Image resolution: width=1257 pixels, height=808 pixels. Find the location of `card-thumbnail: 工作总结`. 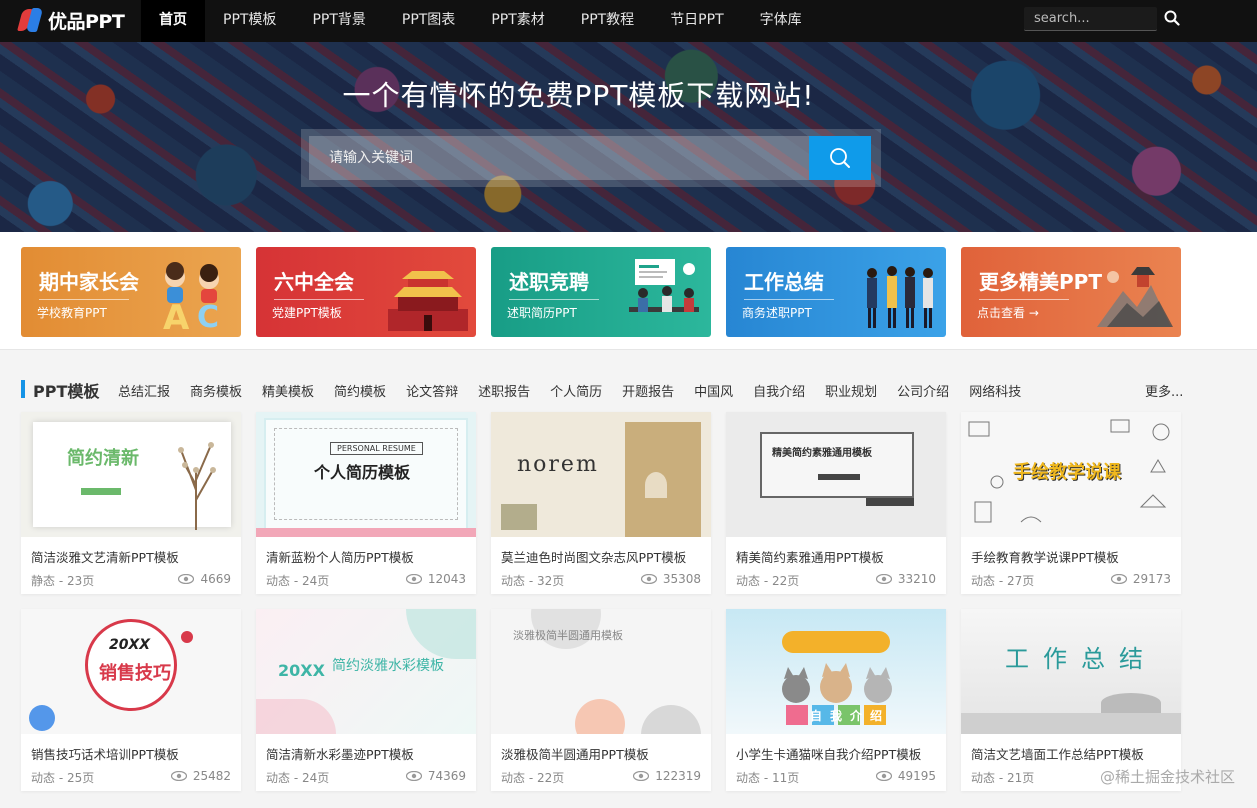

card-thumbnail: 工作总结 is located at coordinates (1071, 671).